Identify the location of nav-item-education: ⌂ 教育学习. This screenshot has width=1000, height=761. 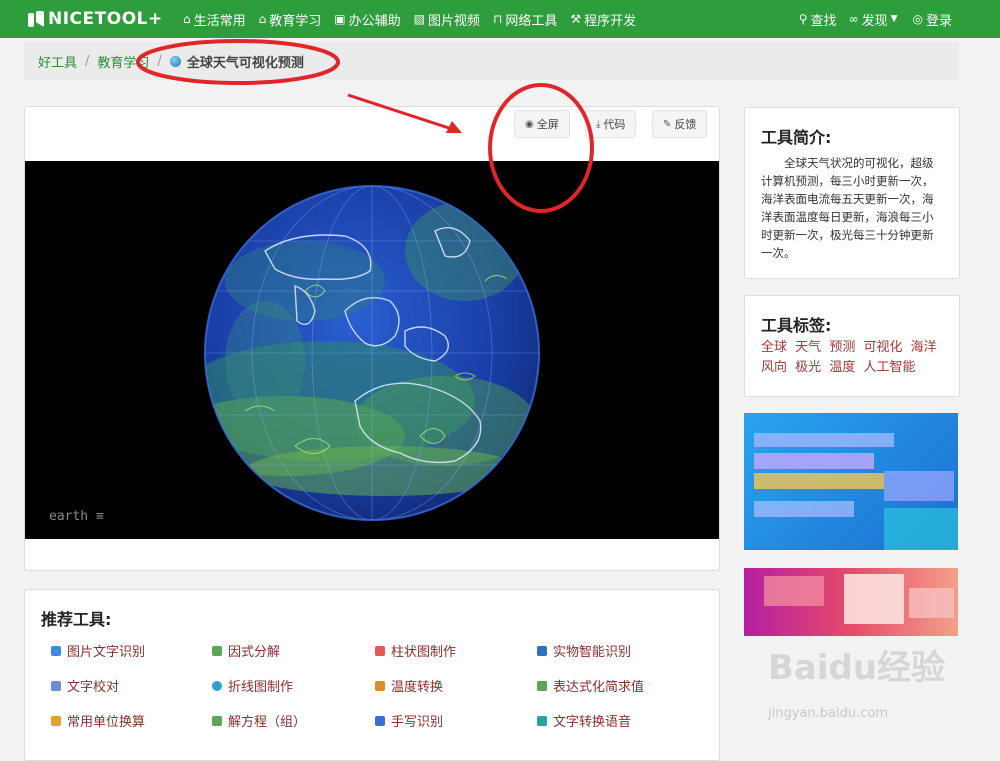
(290, 19).